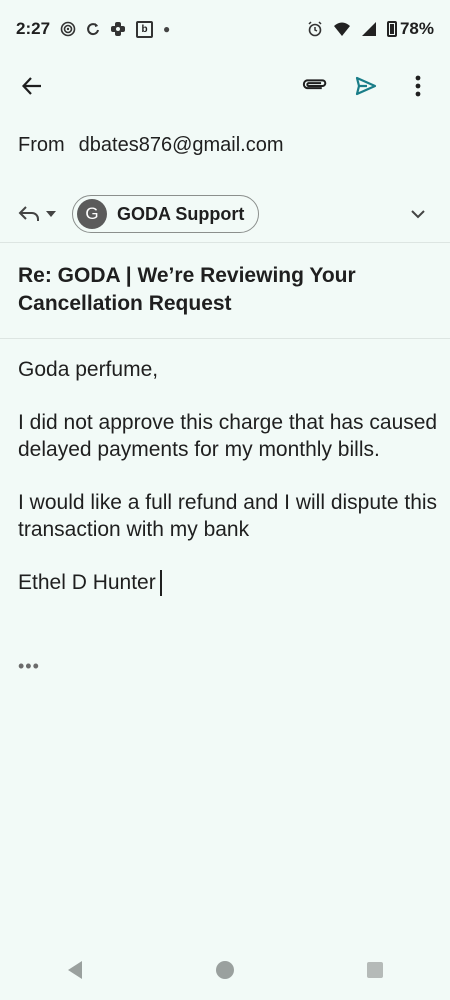 This screenshot has width=450, height=1000. I want to click on b-icon: b, so click(145, 29).